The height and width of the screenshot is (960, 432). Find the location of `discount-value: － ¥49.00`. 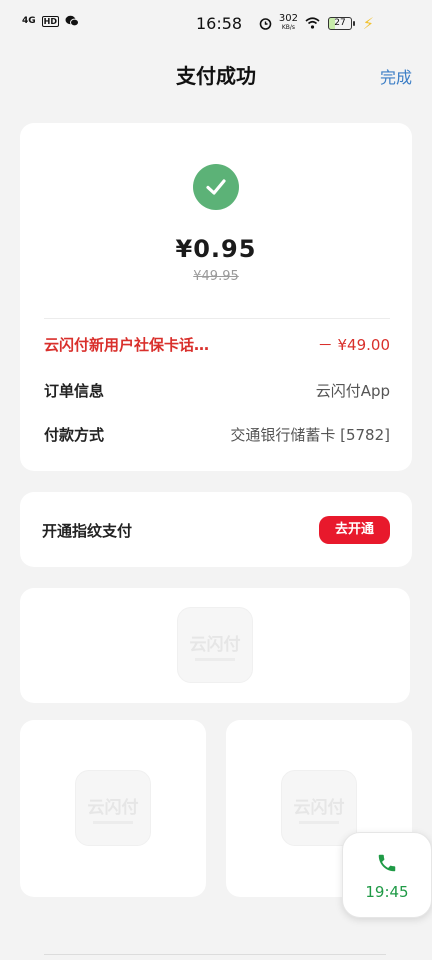

discount-value: － ¥49.00 is located at coordinates (353, 345).